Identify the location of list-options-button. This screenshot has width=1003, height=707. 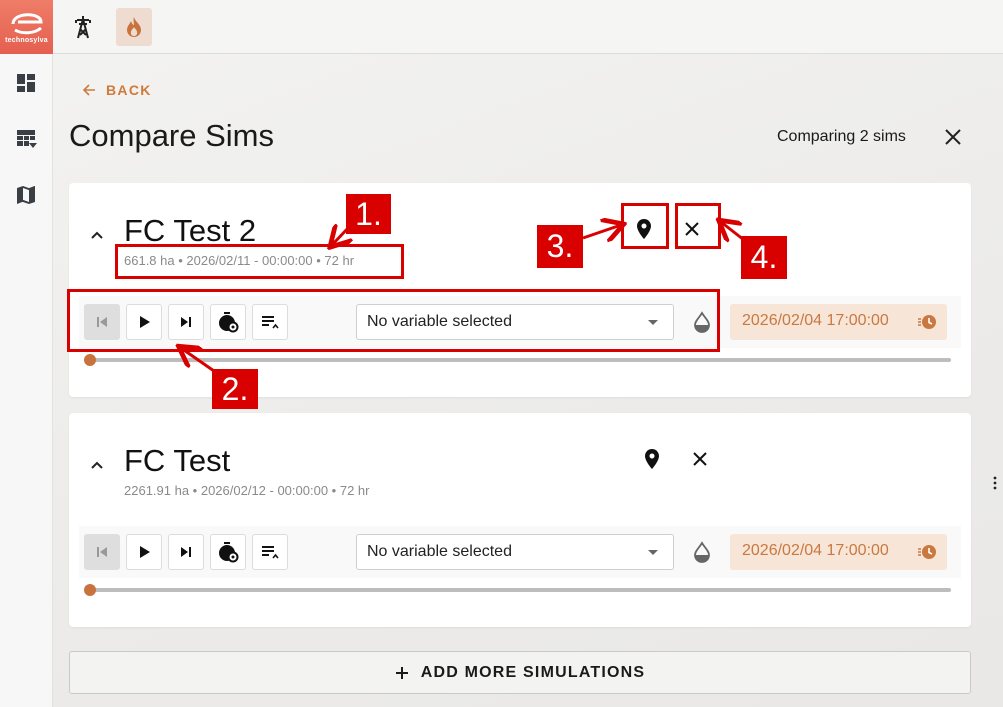
(270, 552).